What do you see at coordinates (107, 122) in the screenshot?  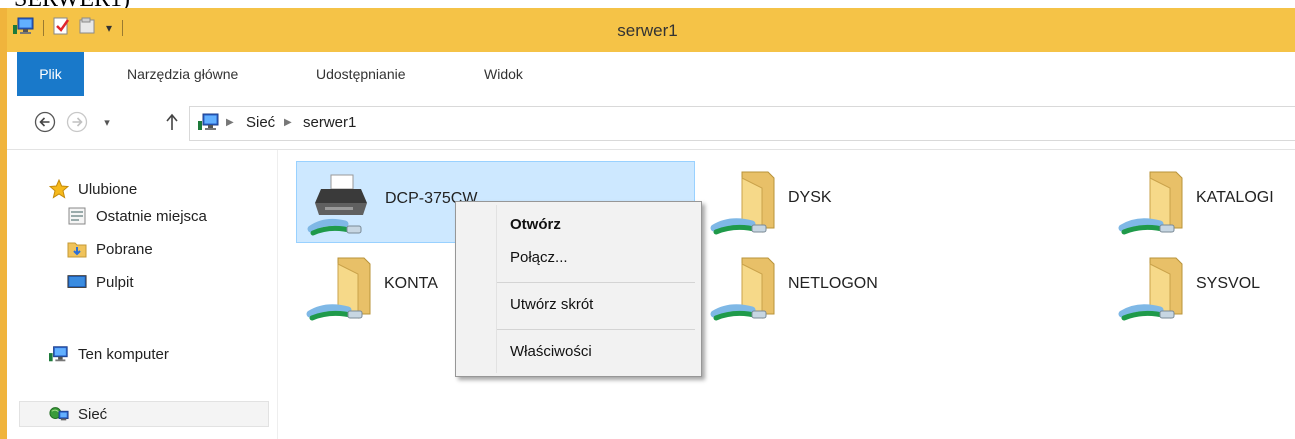 I see `recent-locations-dropdown: ▾` at bounding box center [107, 122].